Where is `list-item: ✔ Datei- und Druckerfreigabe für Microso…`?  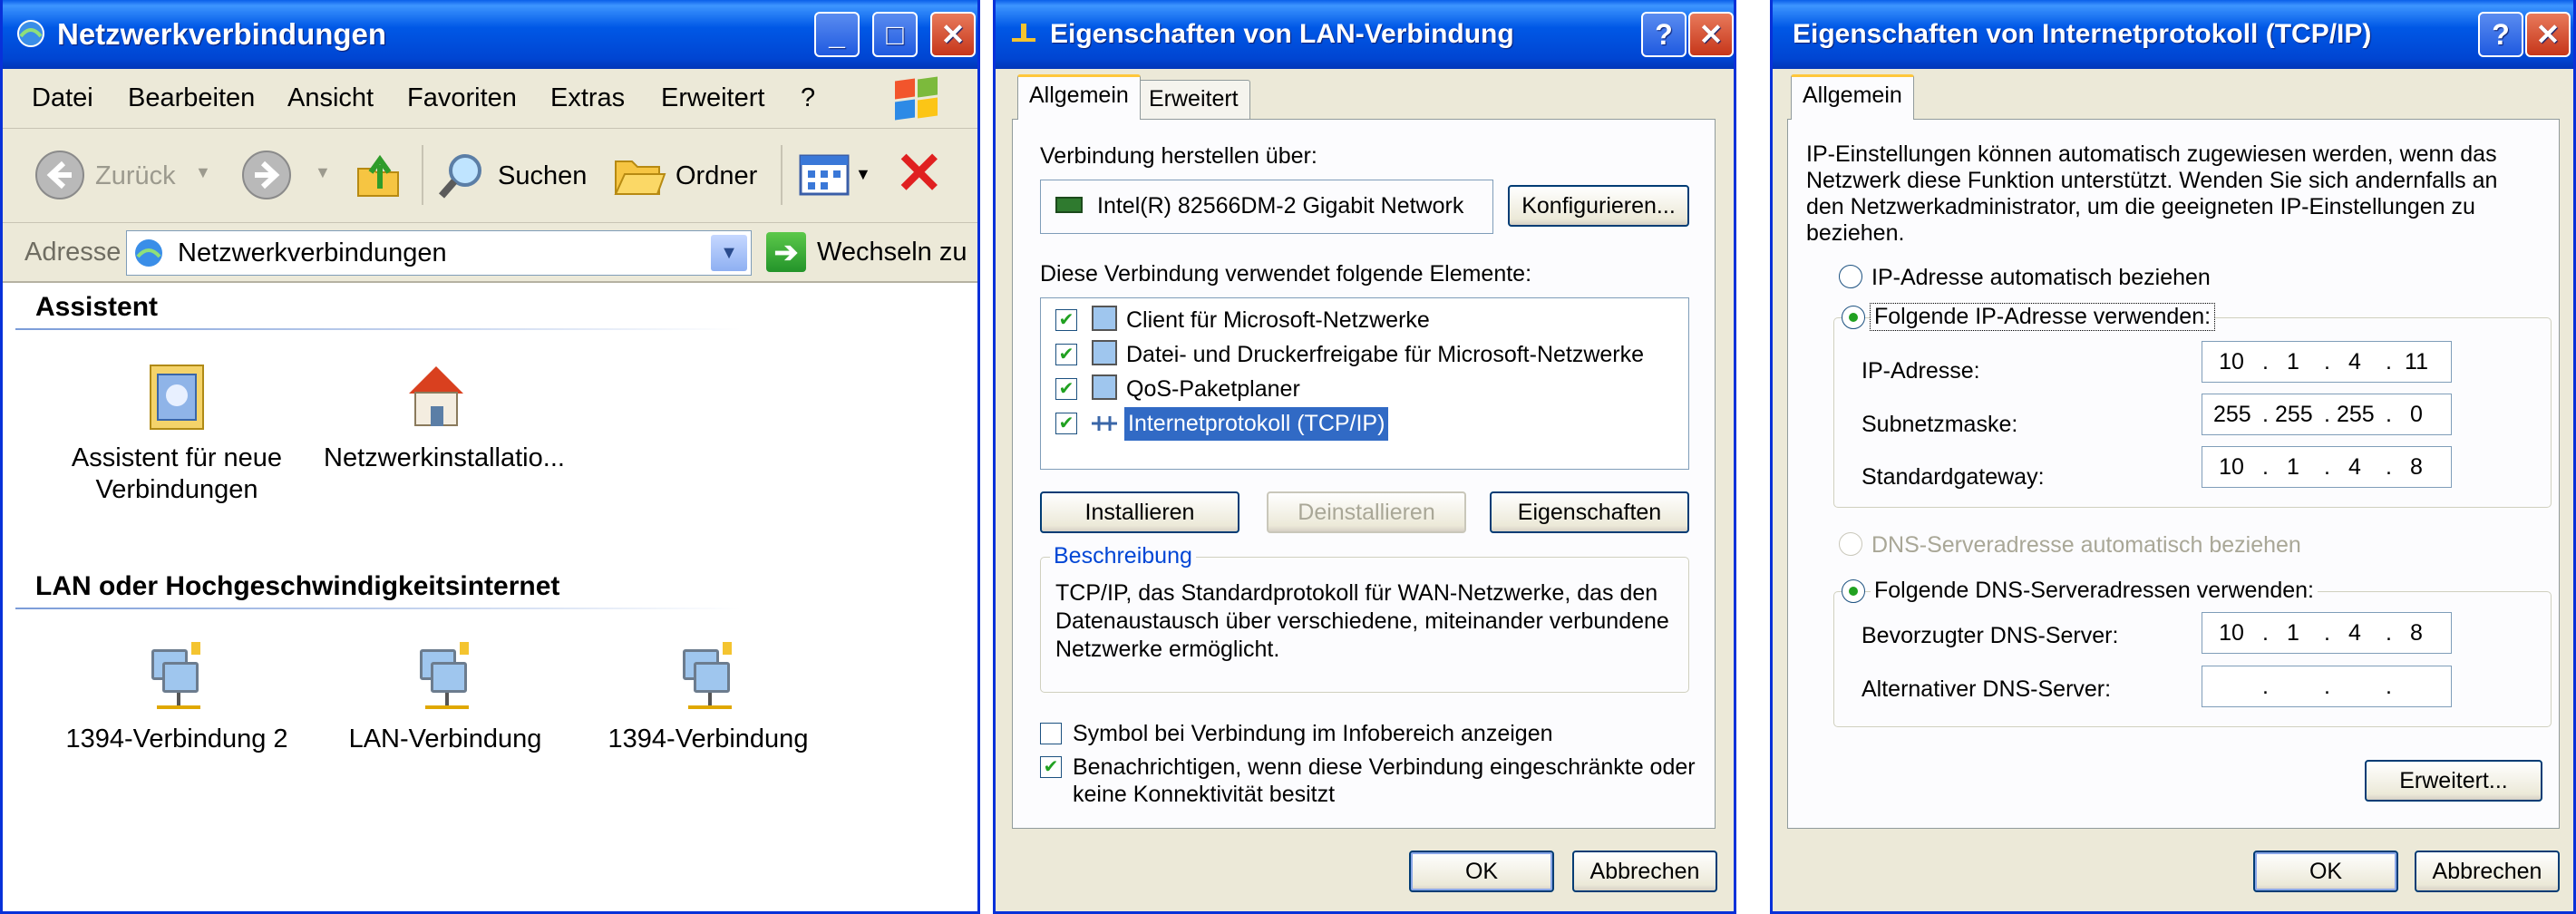
list-item: ✔ Datei- und Druckerfreigabe für Microso… is located at coordinates (1358, 354).